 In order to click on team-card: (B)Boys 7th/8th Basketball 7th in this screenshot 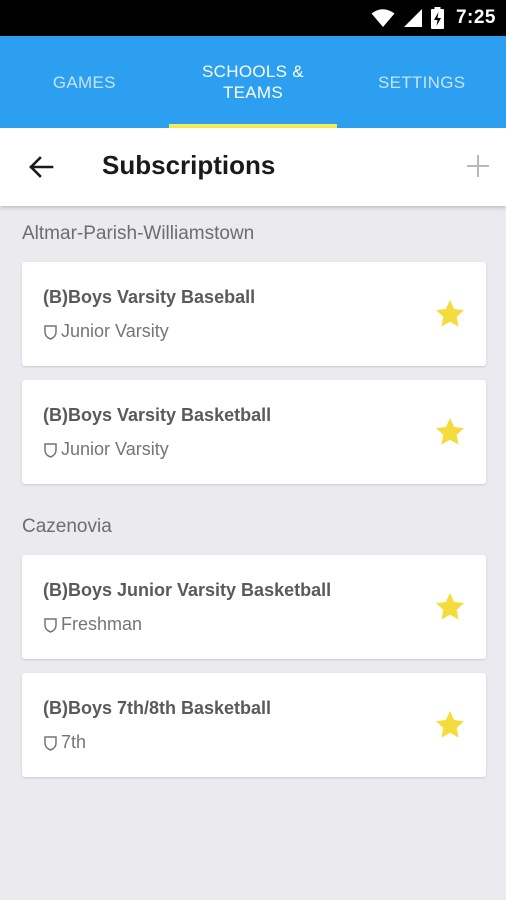, I will do `click(254, 725)`.